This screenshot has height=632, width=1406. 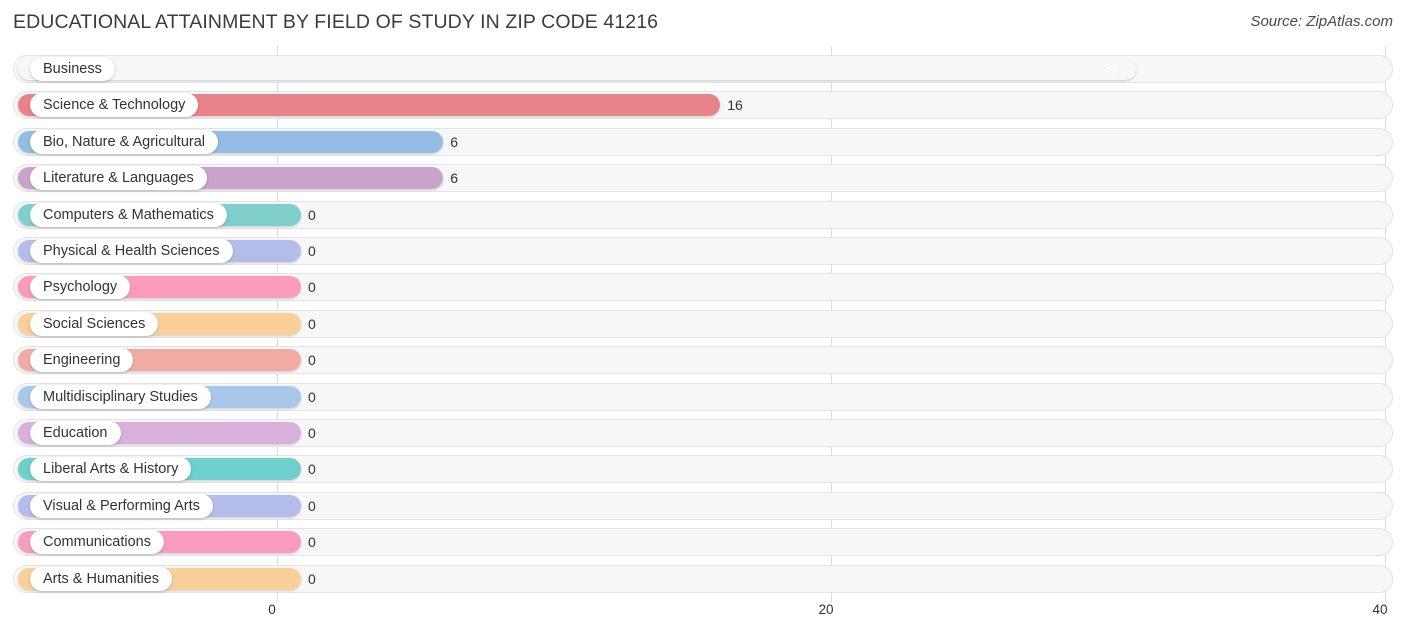 I want to click on bar-category-label: Social Sciences, so click(x=94, y=323).